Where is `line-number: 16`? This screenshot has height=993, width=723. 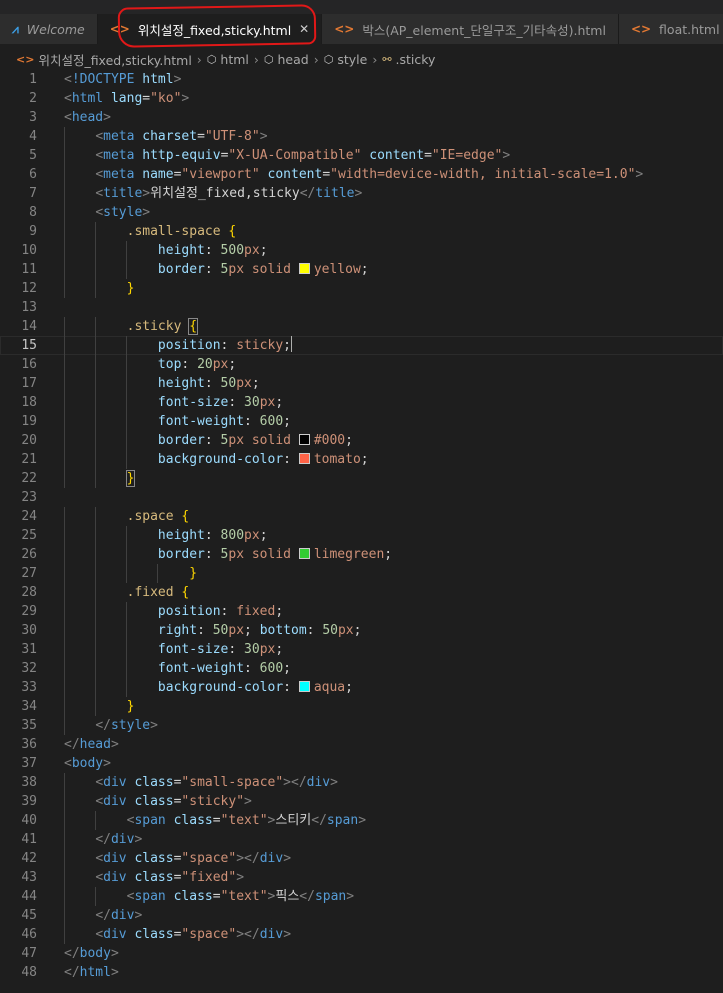 line-number: 16 is located at coordinates (29, 364).